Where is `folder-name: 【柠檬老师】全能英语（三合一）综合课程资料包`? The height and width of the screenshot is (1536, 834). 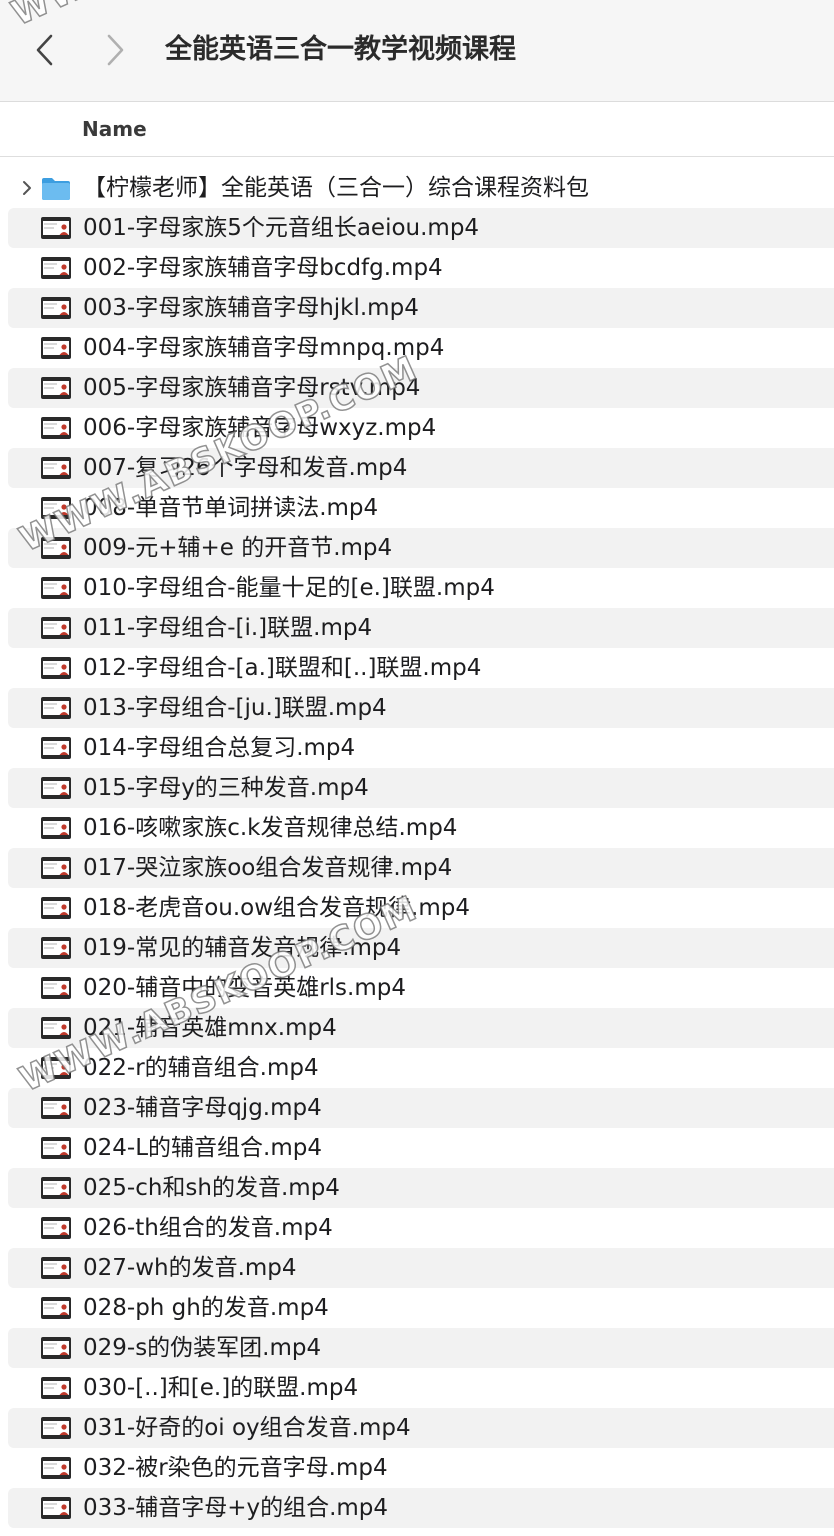 folder-name: 【柠檬老师】全能英语（三合一）综合课程资料包 is located at coordinates (336, 188).